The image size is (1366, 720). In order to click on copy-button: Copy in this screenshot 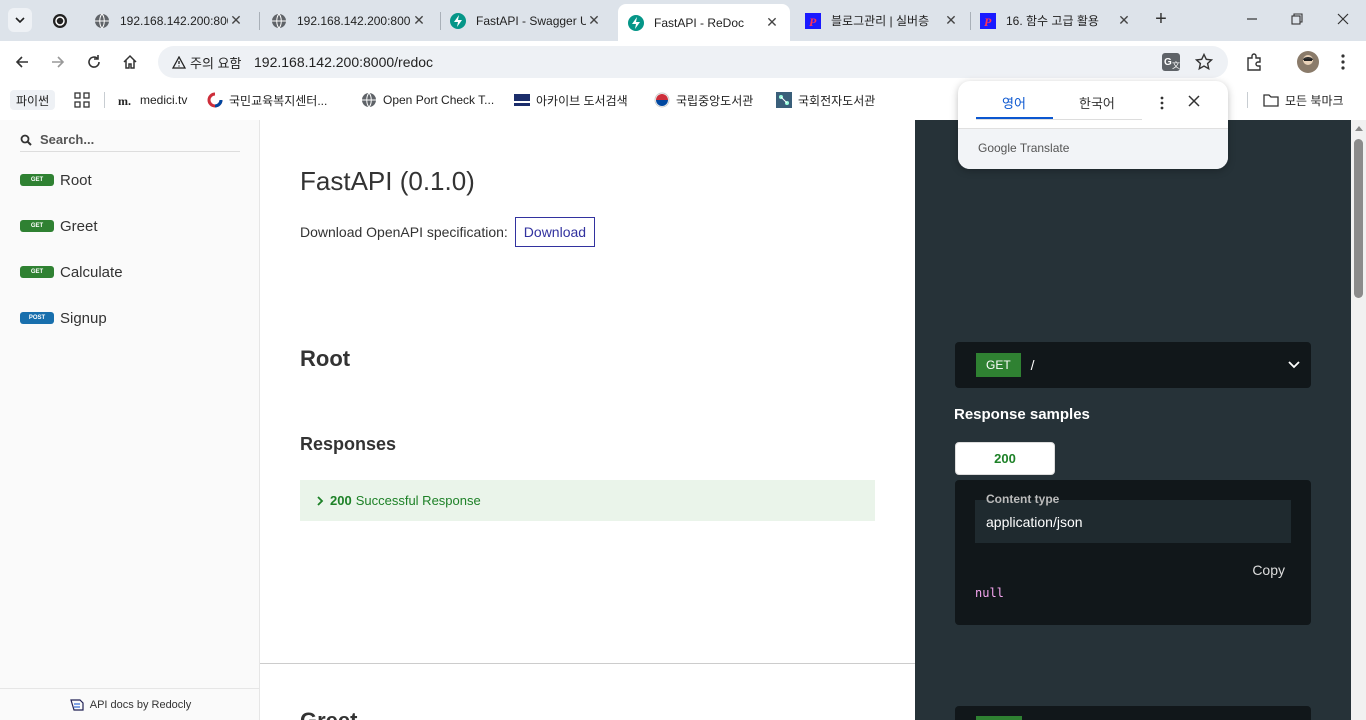, I will do `click(1268, 570)`.